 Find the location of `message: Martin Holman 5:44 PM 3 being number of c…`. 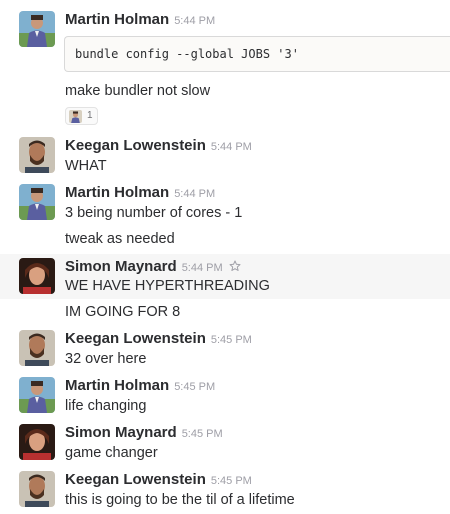

message: Martin Holman 5:44 PM 3 being number of c… is located at coordinates (225, 217).